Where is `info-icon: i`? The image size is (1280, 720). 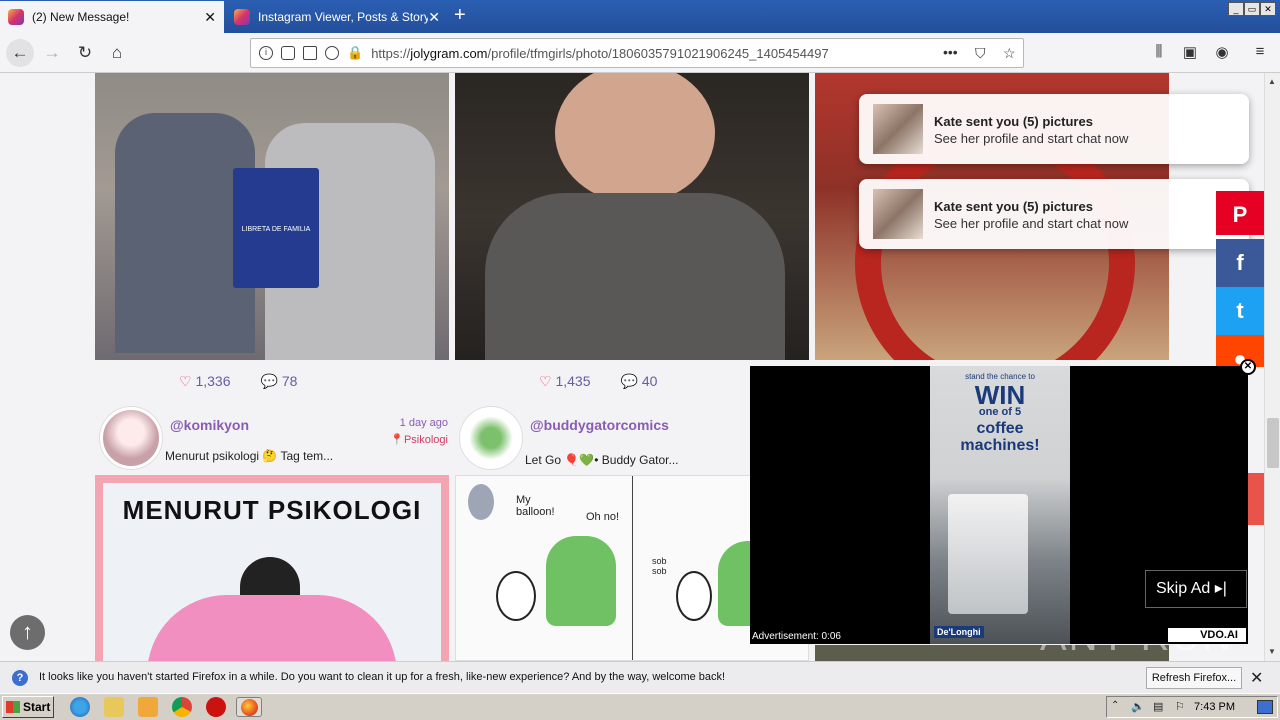 info-icon: i is located at coordinates (266, 53).